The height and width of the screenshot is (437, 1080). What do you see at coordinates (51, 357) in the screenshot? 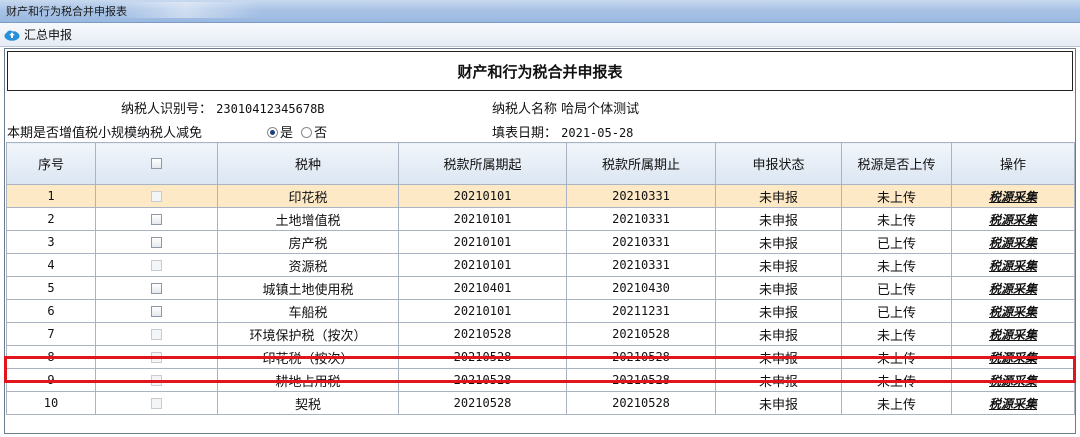
I see `cell-seq: 8` at bounding box center [51, 357].